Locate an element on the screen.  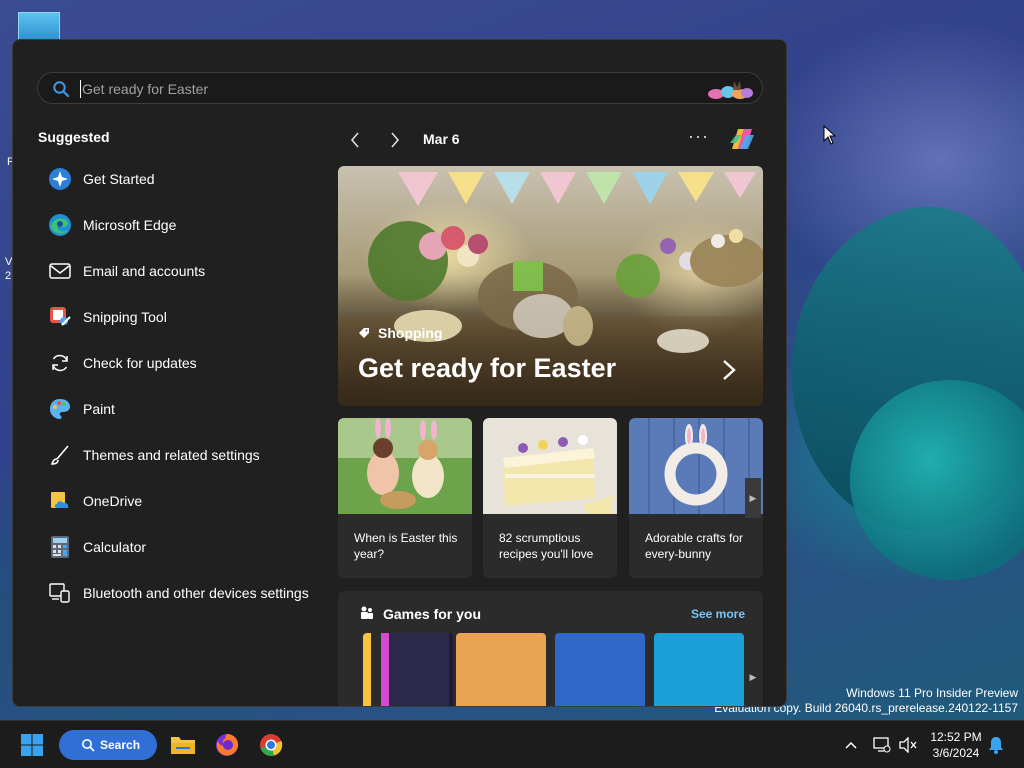
onedrive-icon is located at coordinates (60, 501).